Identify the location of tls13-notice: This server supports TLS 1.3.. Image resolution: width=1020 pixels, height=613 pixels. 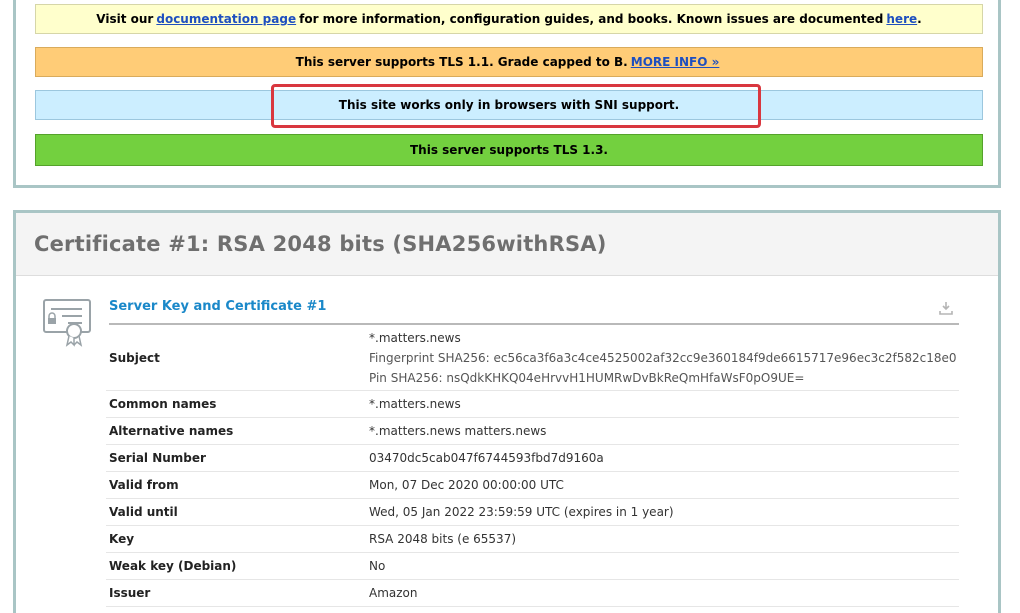
(509, 150).